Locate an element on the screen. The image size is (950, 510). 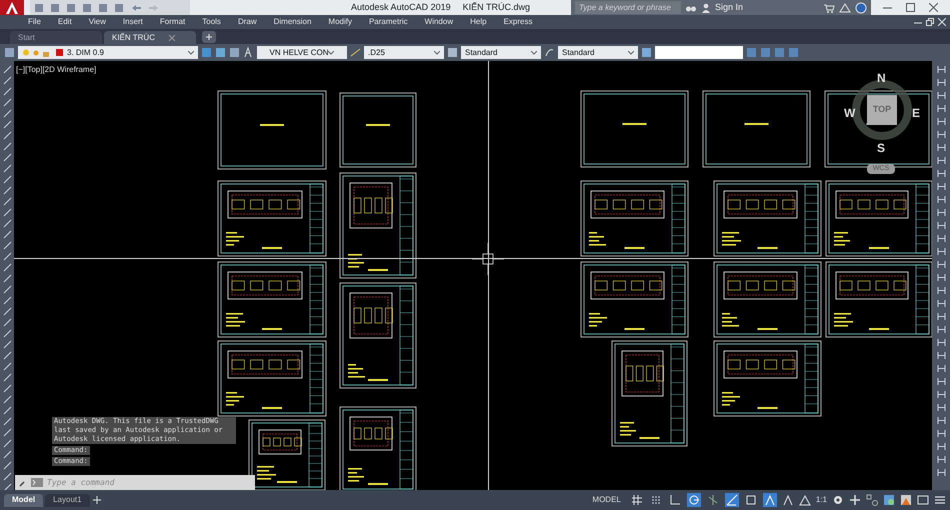
command-line-field: Type a command is located at coordinates (135, 482).